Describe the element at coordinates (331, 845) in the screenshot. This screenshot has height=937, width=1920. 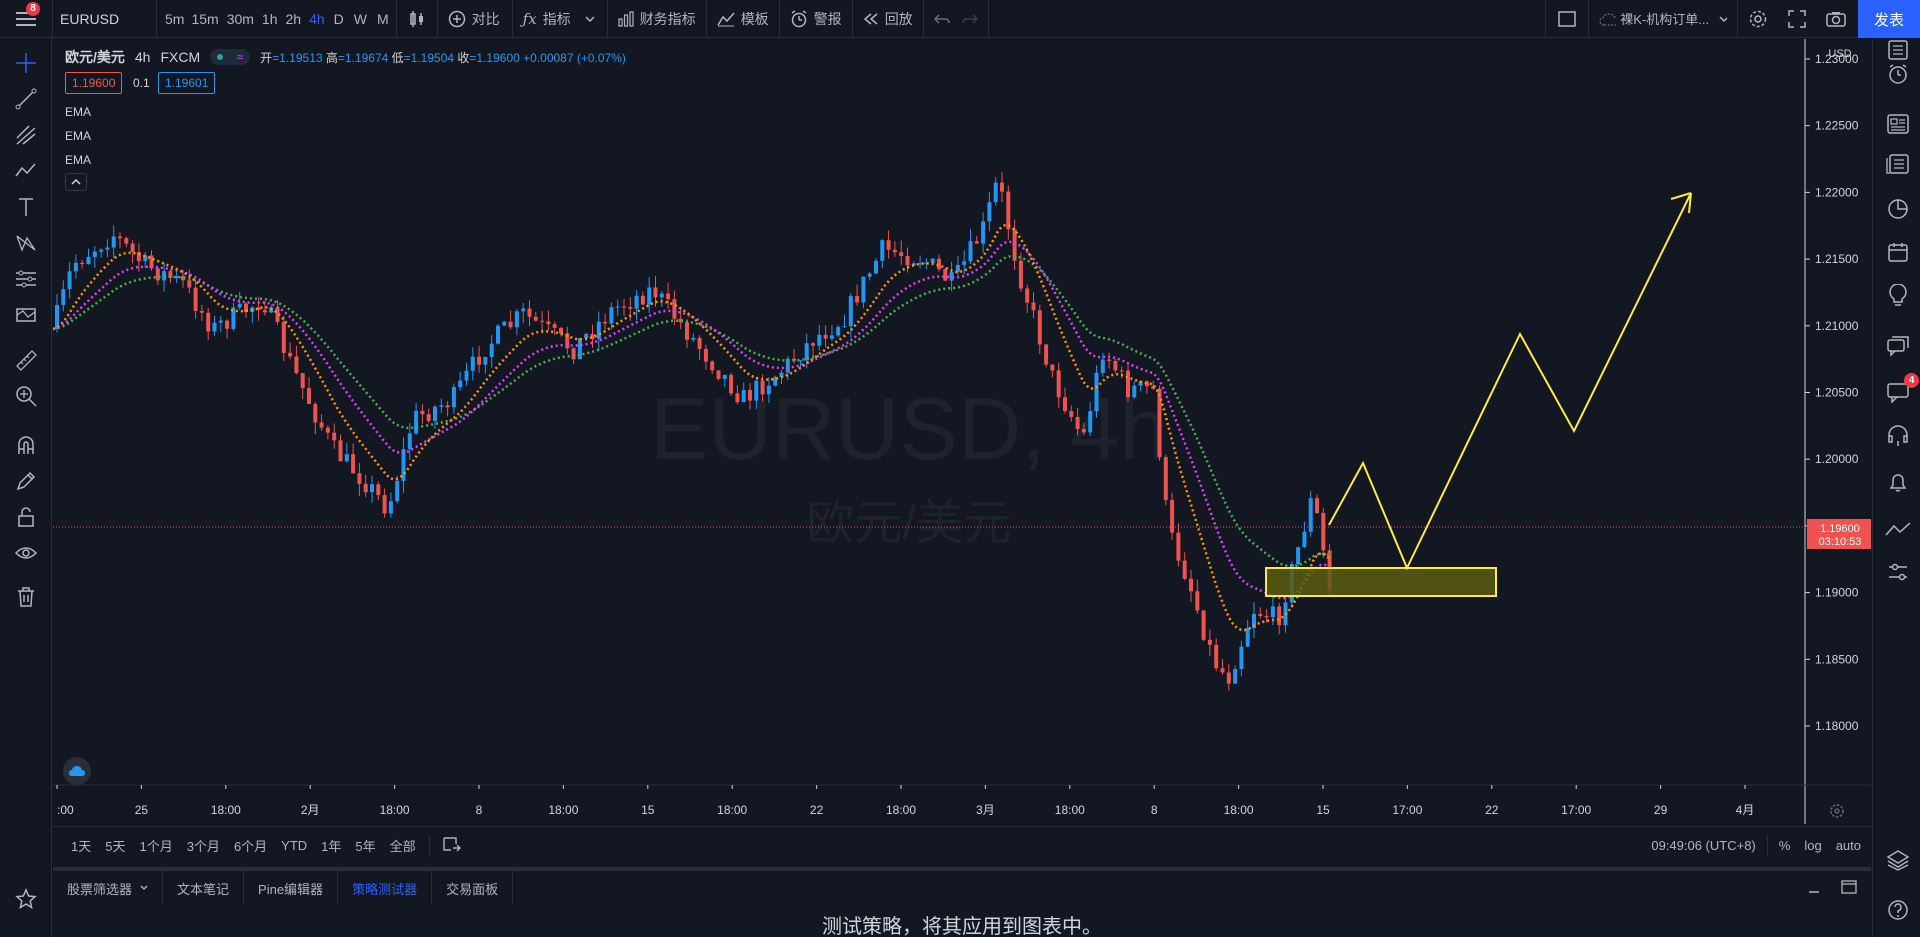
I see `range-1y: 1年` at that location.